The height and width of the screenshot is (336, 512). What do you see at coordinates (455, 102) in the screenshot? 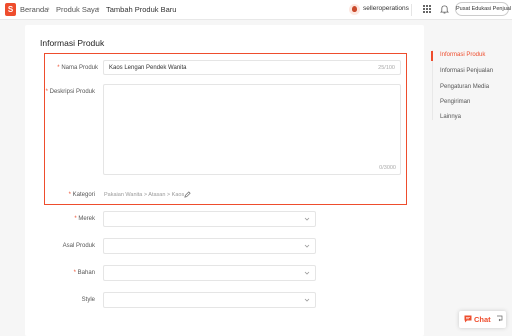
I see `side-nav-shipping: Pengiriman` at bounding box center [455, 102].